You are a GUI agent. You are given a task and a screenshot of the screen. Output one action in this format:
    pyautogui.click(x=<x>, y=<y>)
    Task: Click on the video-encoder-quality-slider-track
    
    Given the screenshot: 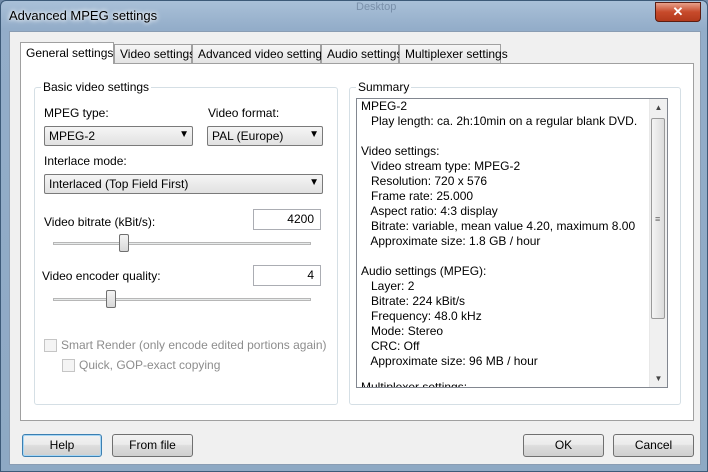 What is the action you would take?
    pyautogui.click(x=182, y=299)
    